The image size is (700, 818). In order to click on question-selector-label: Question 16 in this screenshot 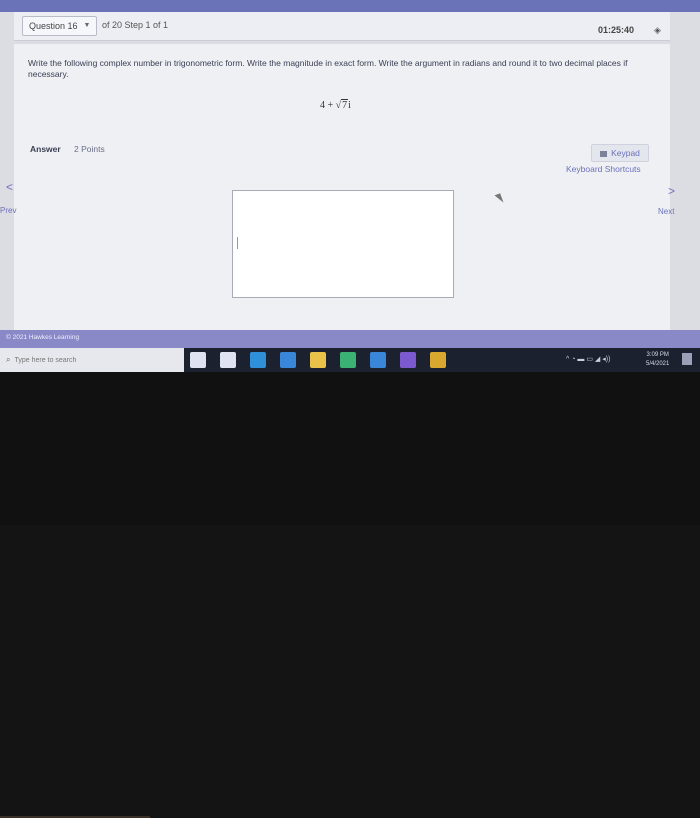, I will do `click(53, 26)`.